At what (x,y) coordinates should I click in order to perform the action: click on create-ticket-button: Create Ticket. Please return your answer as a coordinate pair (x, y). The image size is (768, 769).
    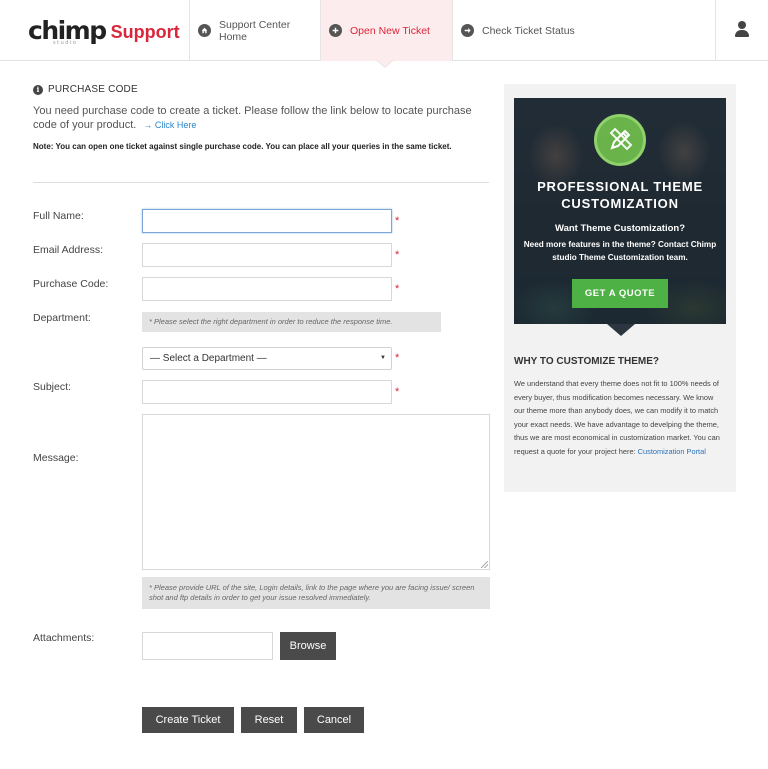
    Looking at the image, I should click on (188, 720).